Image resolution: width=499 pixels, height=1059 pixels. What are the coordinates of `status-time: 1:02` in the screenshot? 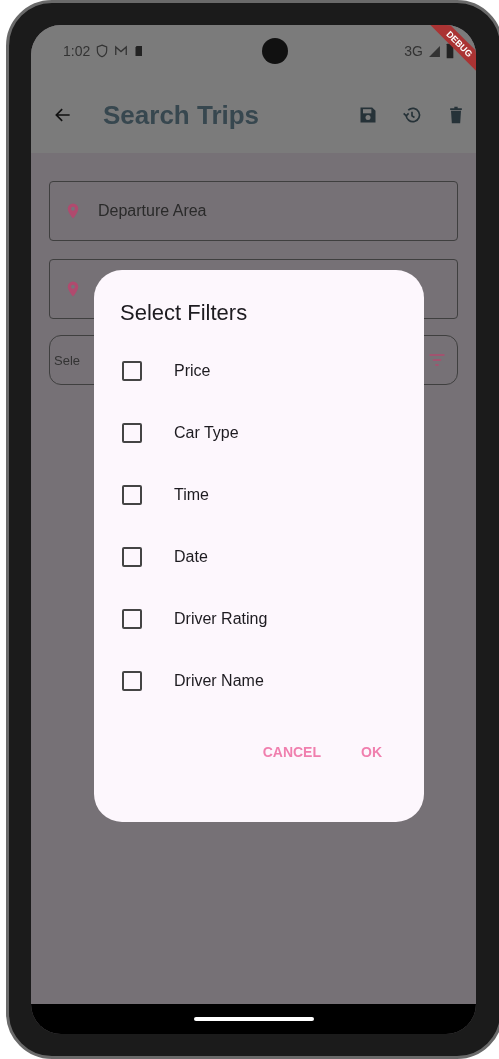 It's located at (77, 51).